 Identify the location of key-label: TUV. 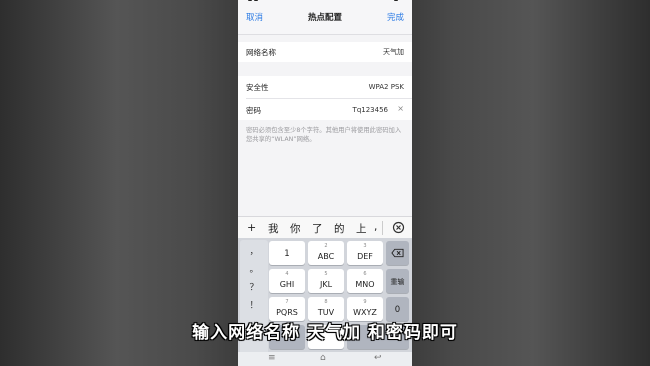
(326, 312).